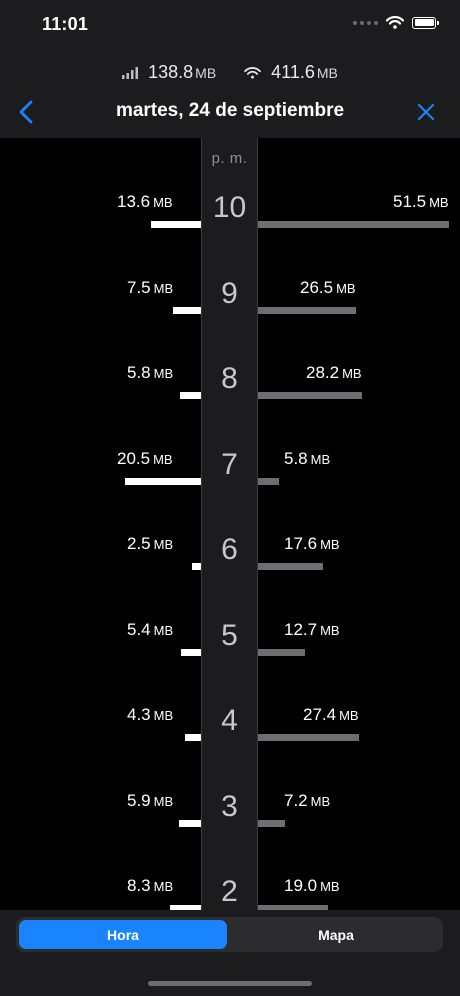 This screenshot has width=460, height=996. I want to click on left-value-label: 2.5 MB, so click(150, 544).